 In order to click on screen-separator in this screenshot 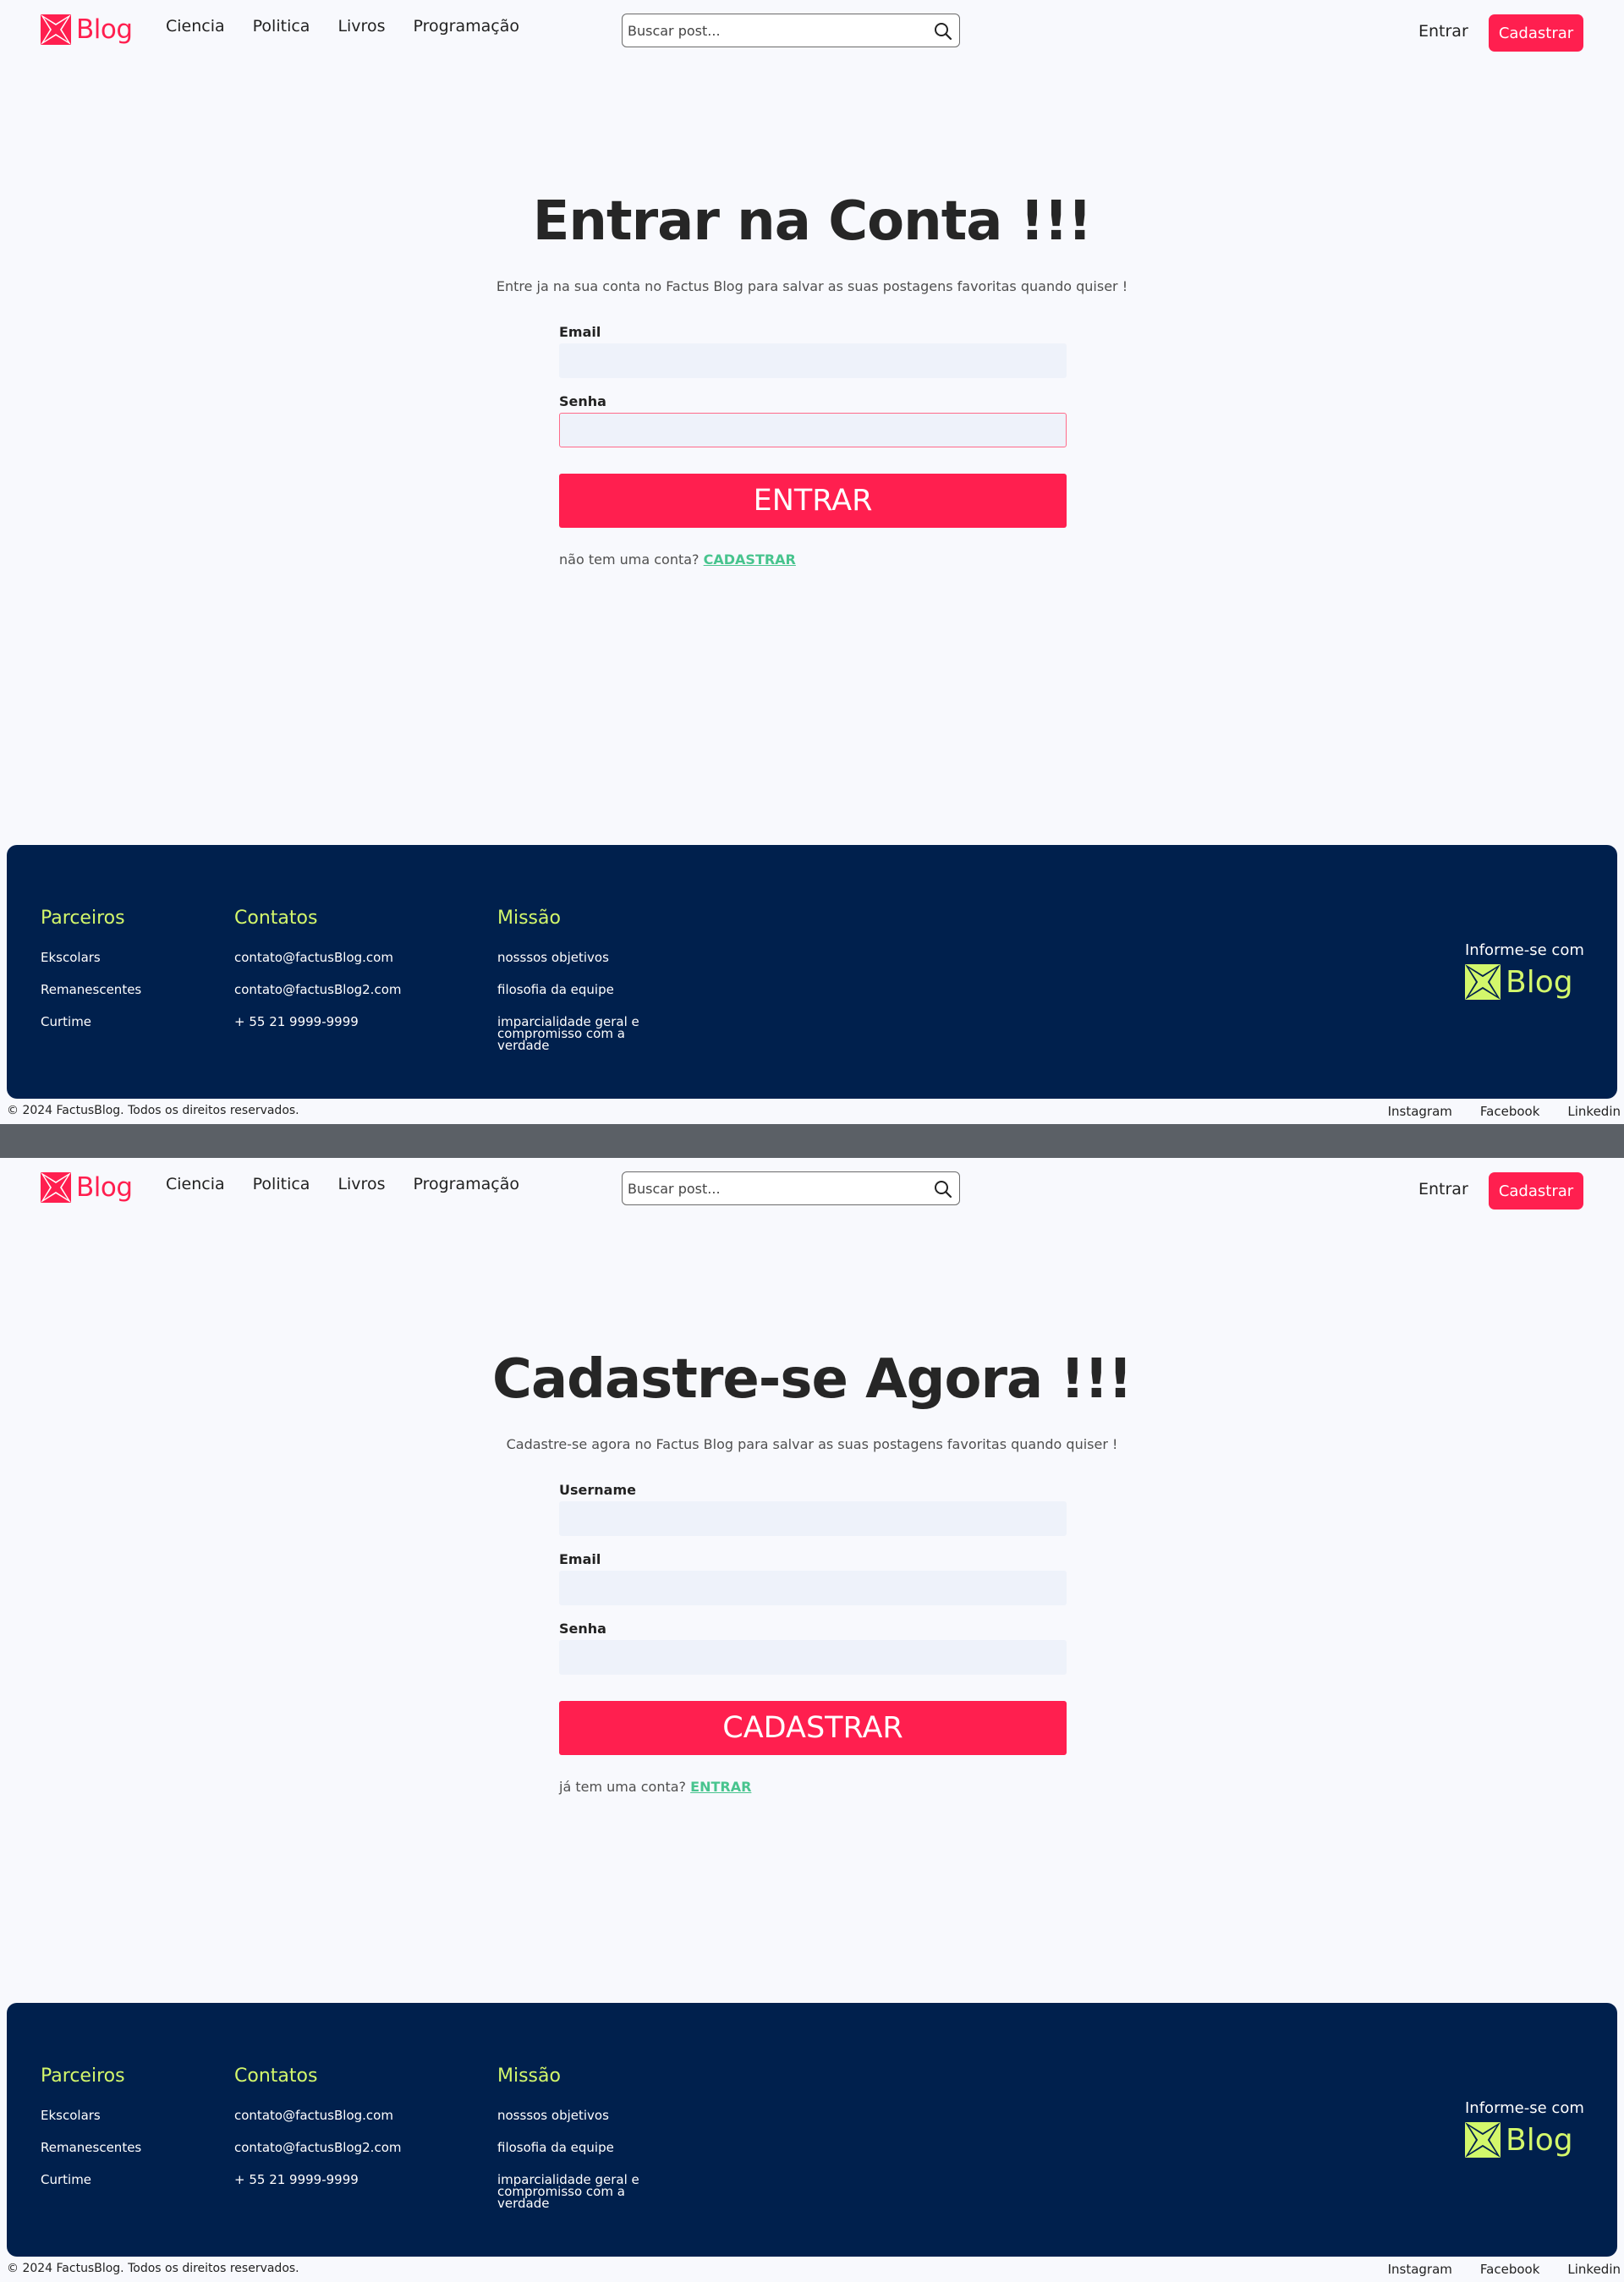, I will do `click(812, 1141)`.